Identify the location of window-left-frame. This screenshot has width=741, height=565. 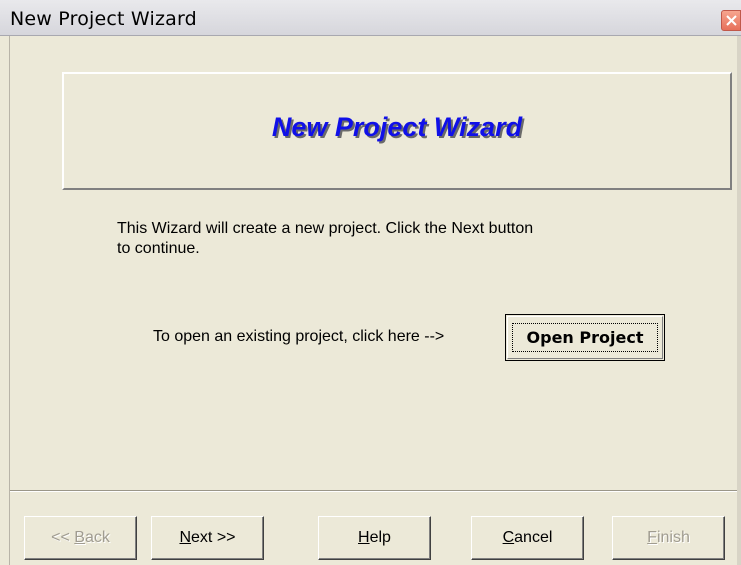
(5, 300).